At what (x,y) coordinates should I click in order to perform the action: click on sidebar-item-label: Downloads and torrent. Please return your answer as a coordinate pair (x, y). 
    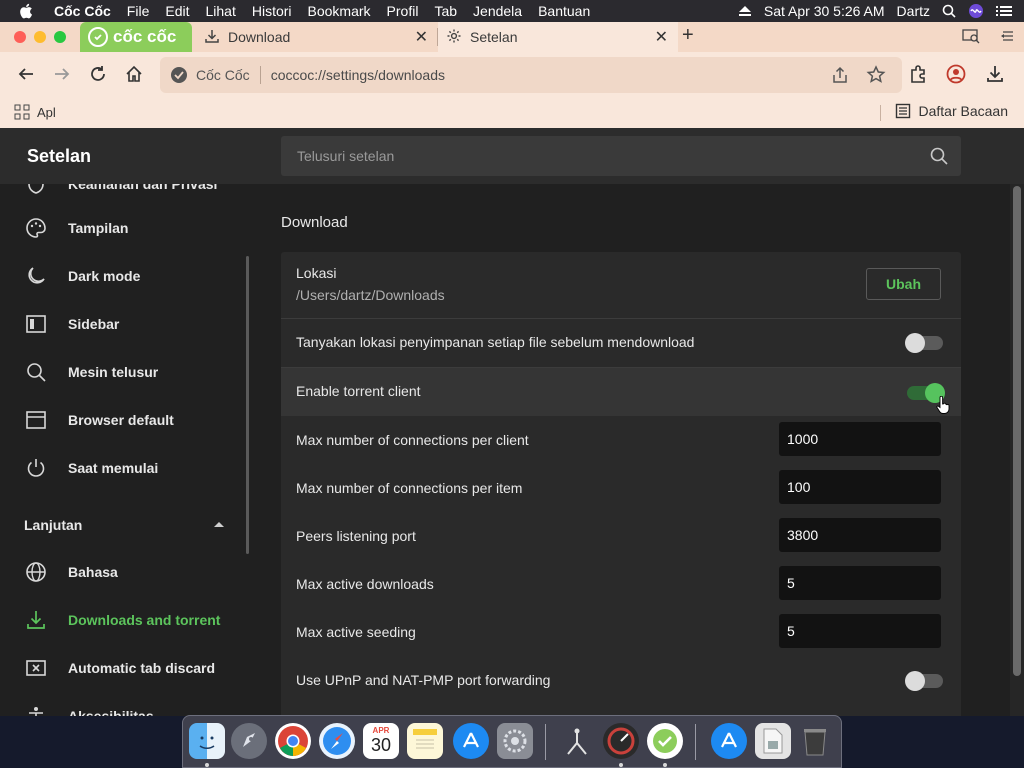
    Looking at the image, I should click on (144, 620).